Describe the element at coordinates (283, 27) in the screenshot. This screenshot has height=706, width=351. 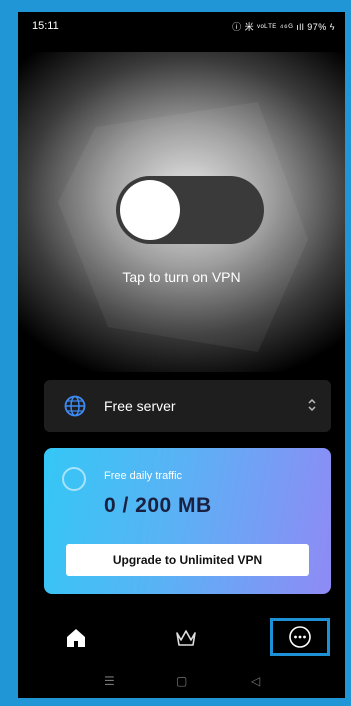
I see `status-icons: ⓘ 米 ᵛᵒᴸᵀᴱ ⁴⁶ᴳ ıll 97% ϟ` at that location.